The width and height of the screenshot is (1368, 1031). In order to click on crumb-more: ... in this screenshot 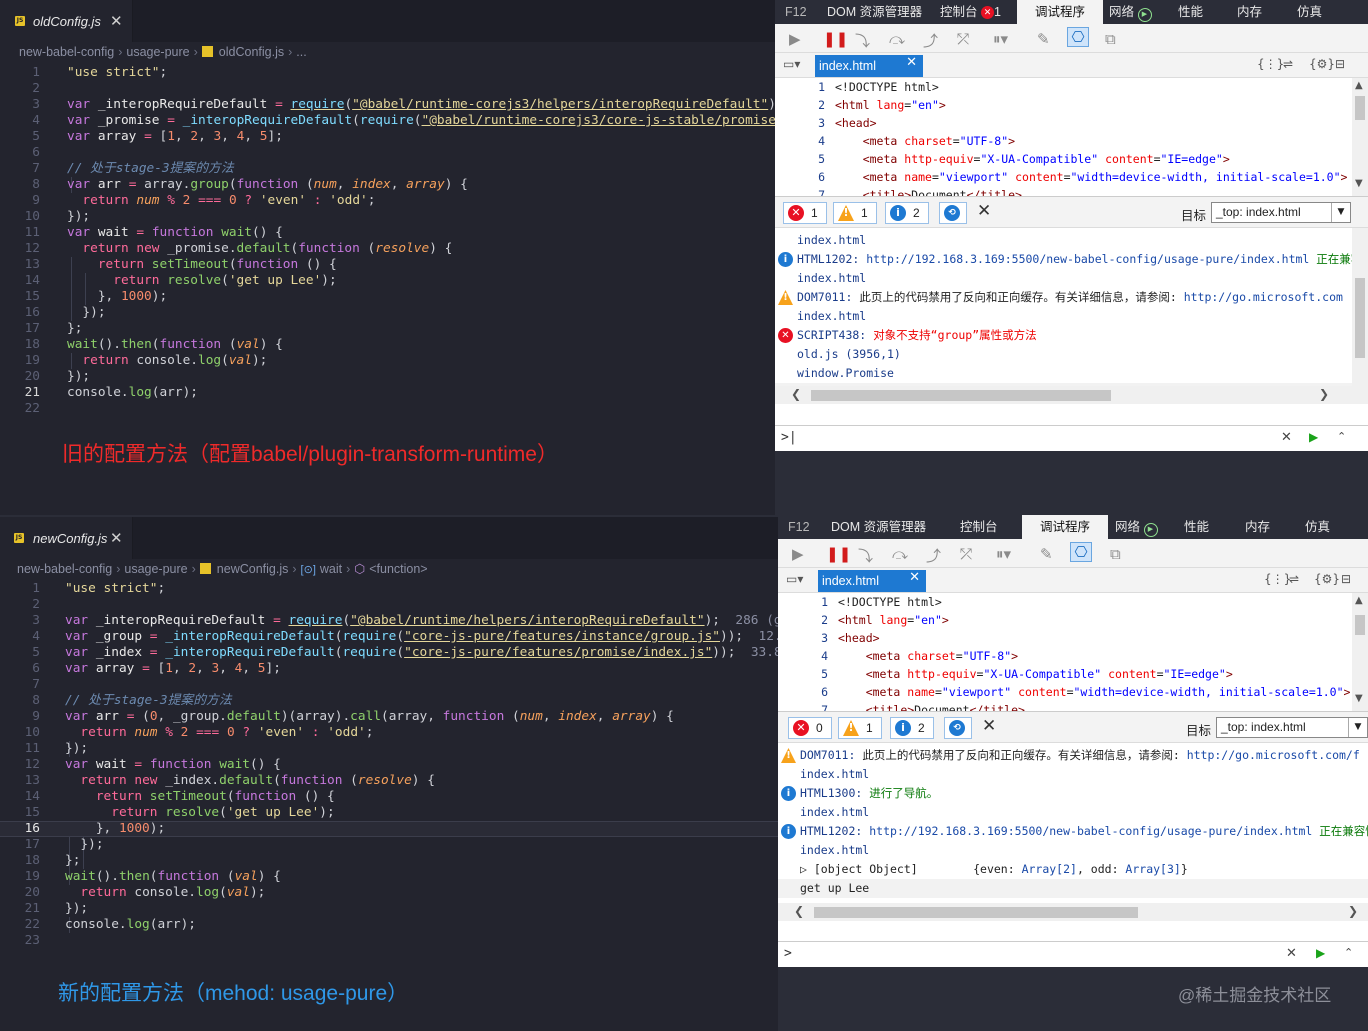, I will do `click(301, 52)`.